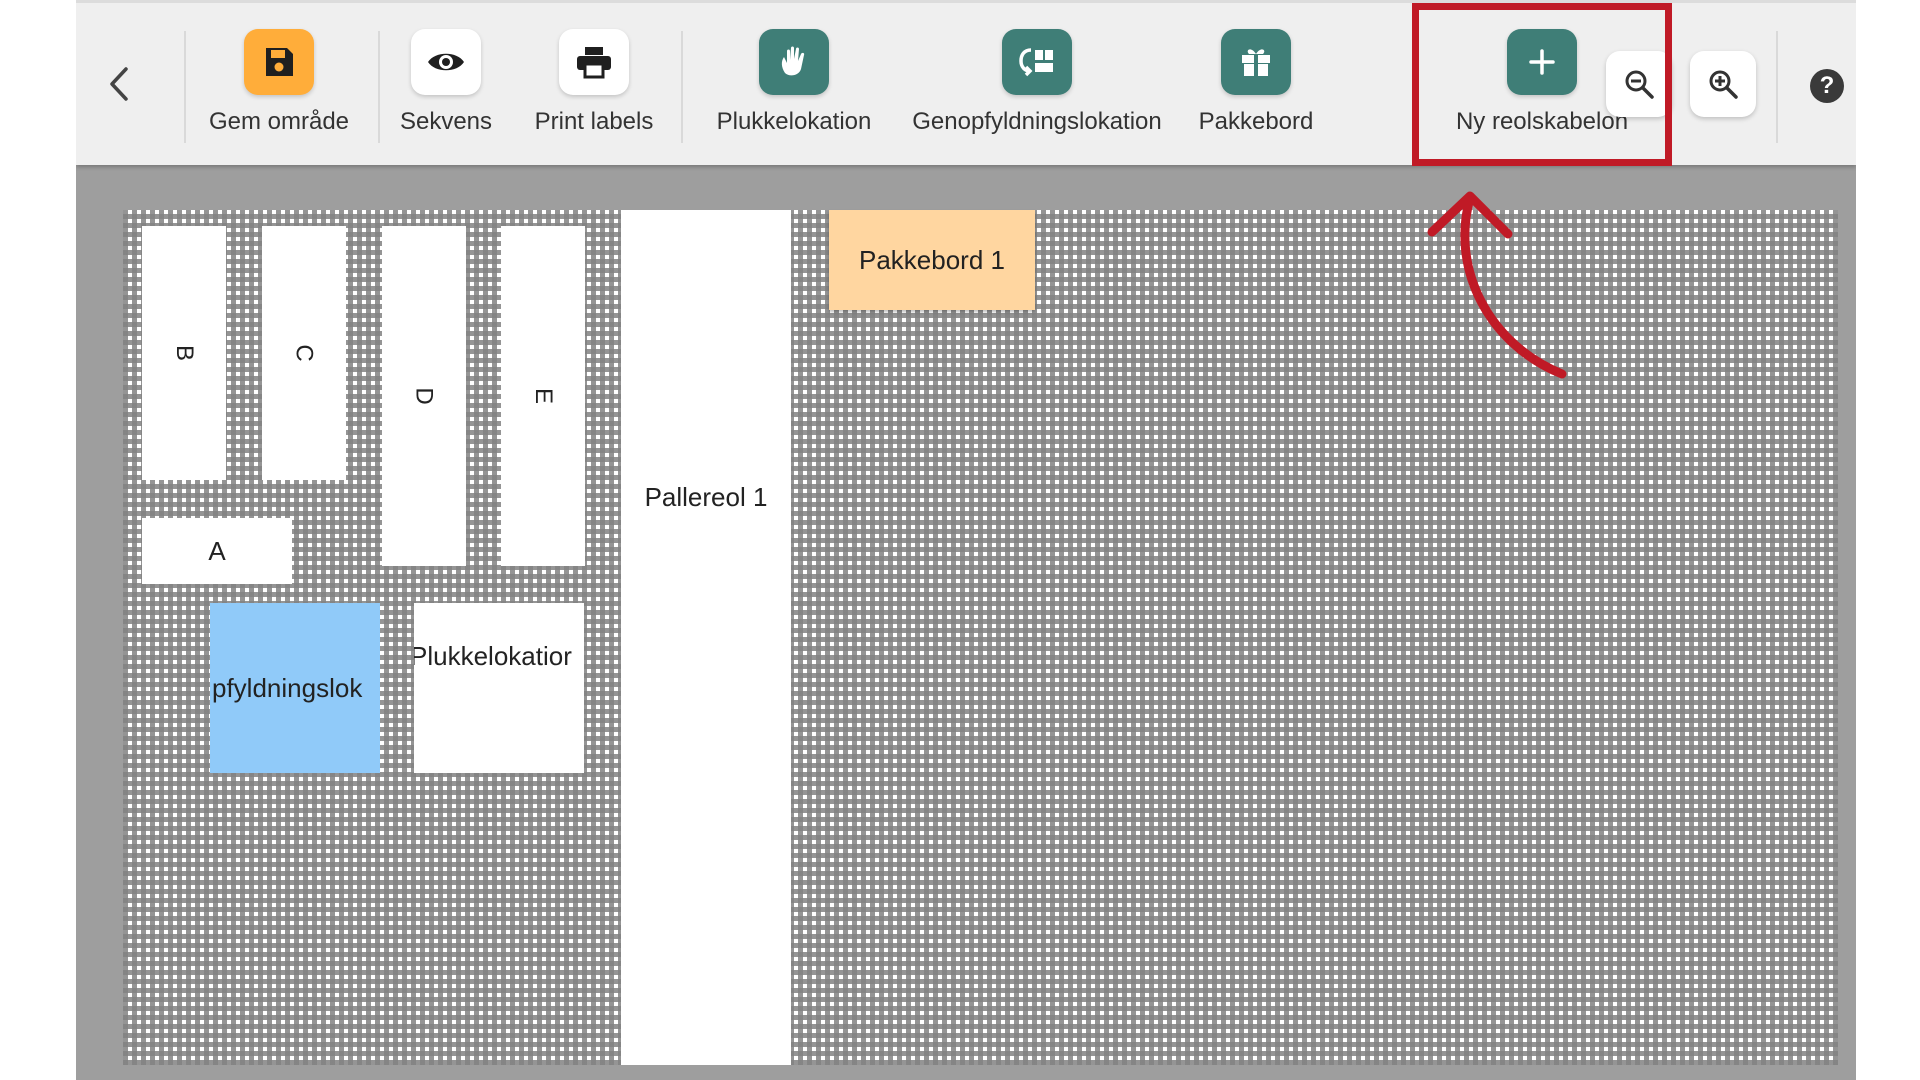 The image size is (1920, 1080). I want to click on save-area-button: Gem område, so click(279, 82).